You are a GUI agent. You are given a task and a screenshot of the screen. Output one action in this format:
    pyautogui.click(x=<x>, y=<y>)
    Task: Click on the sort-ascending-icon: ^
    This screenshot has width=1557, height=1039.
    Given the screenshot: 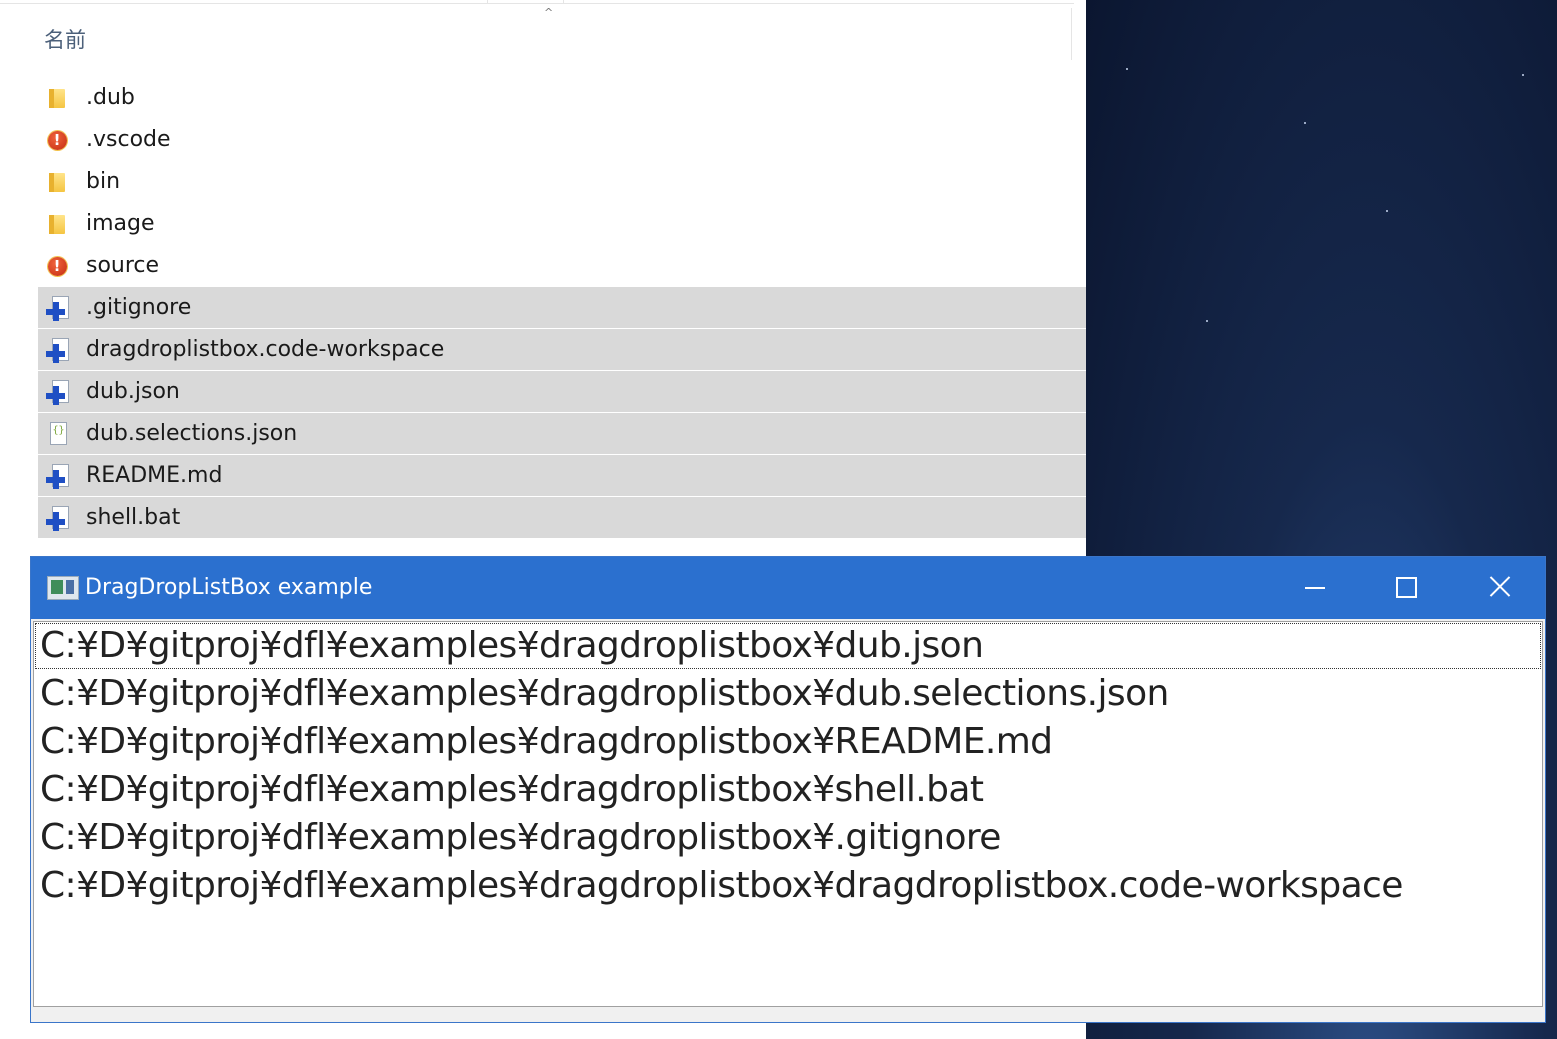 What is the action you would take?
    pyautogui.click(x=548, y=12)
    